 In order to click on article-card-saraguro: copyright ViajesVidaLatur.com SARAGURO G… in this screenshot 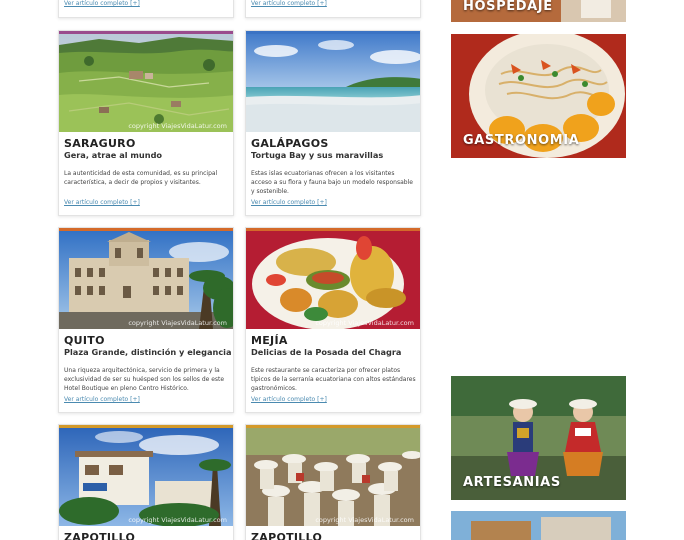, I will do `click(146, 123)`.